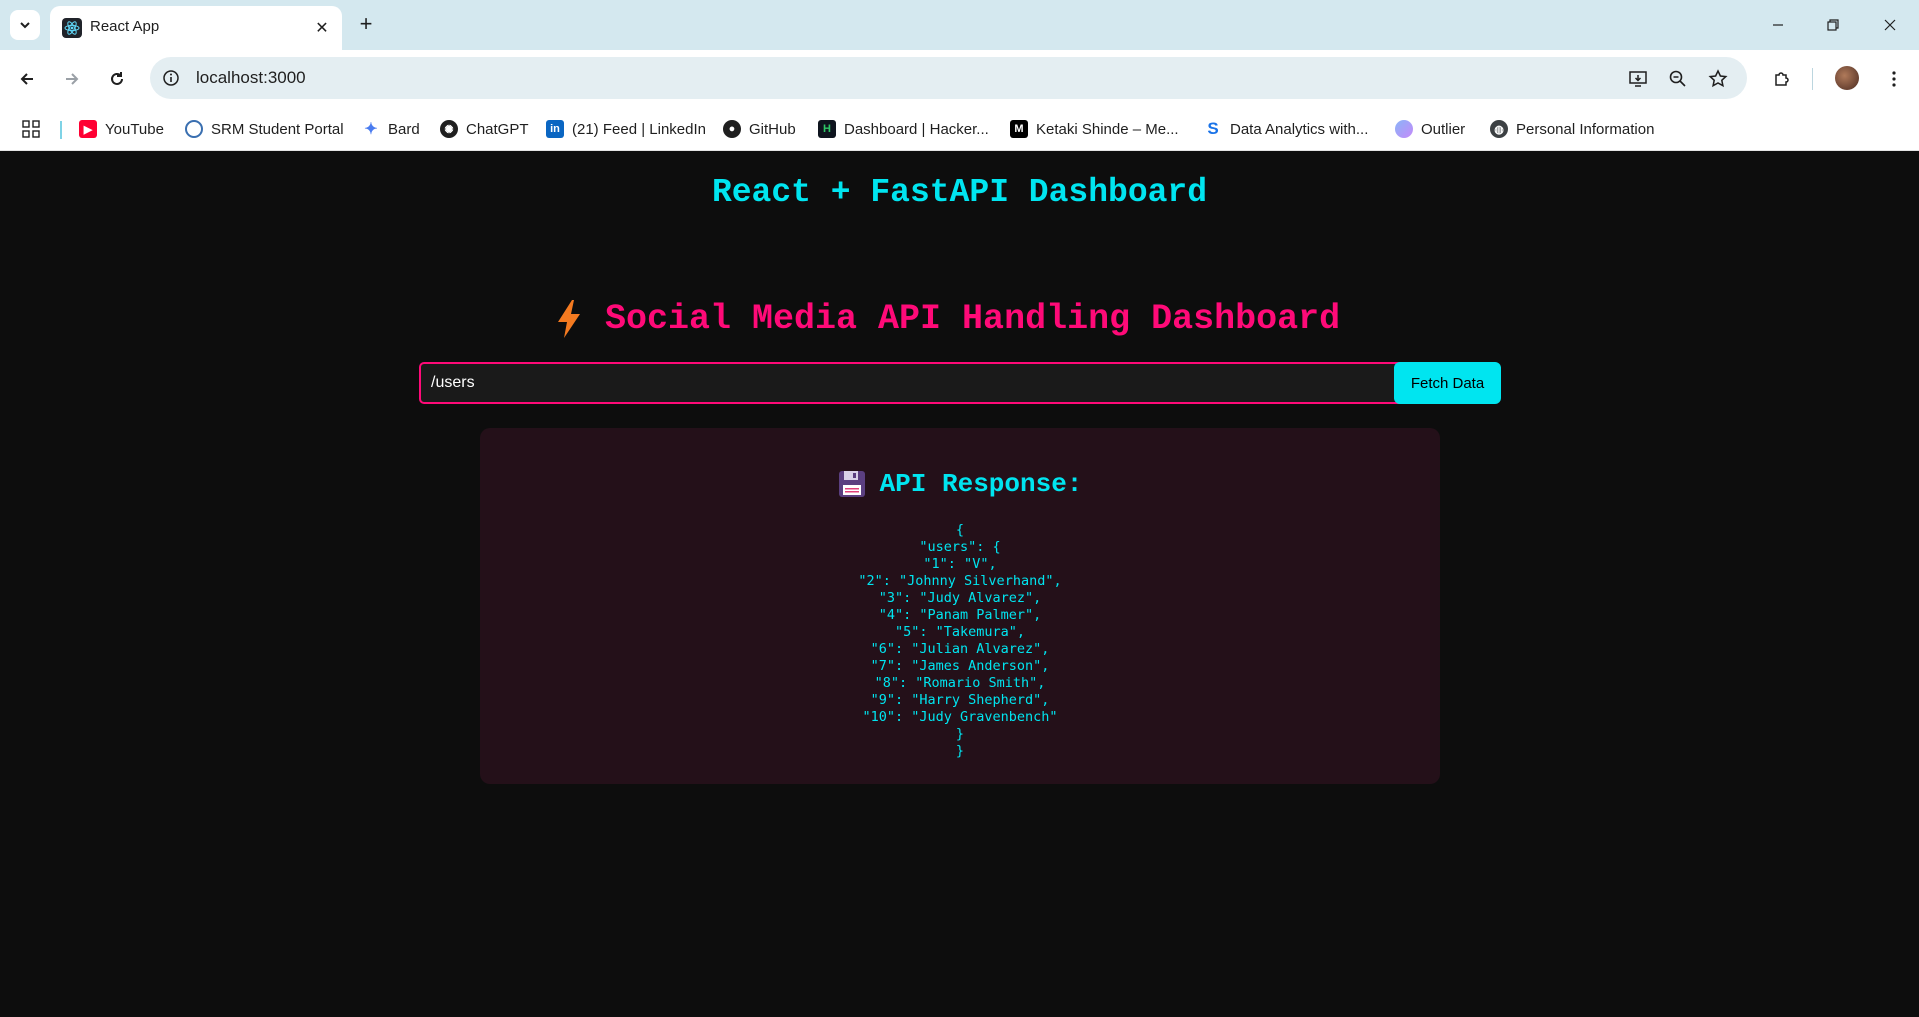 This screenshot has height=1017, width=1919. I want to click on profile-avatar, so click(1847, 78).